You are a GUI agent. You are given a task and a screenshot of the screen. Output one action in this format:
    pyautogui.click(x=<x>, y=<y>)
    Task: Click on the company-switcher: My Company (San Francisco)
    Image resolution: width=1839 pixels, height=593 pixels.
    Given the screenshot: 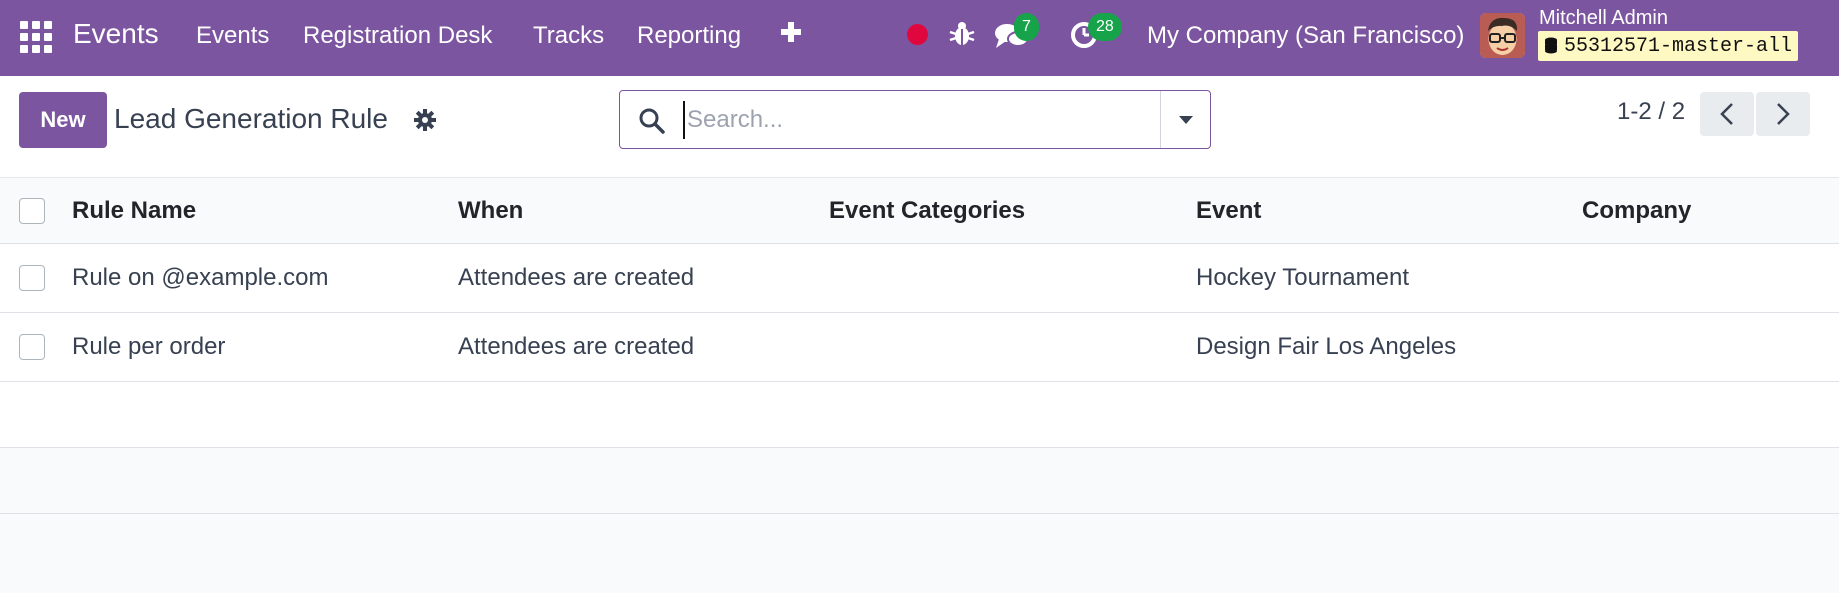 What is the action you would take?
    pyautogui.click(x=1305, y=36)
    